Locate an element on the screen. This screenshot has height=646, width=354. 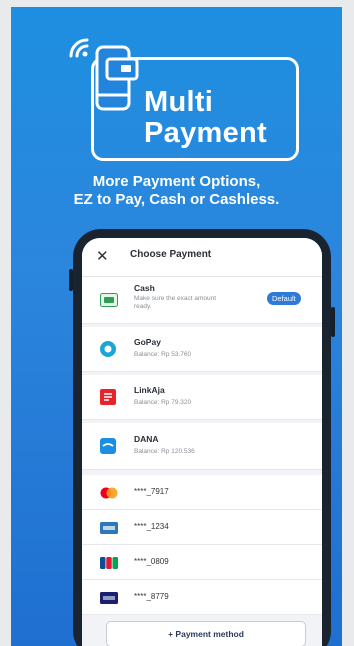
payment-option-gopay: GoPay Balance: Rp 53.760 is located at coordinates (202, 349).